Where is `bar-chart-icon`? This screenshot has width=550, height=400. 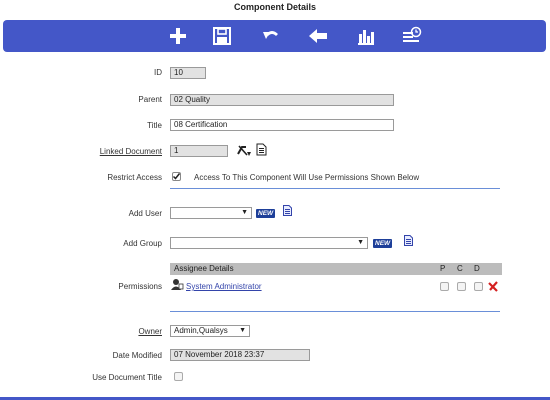
bar-chart-icon is located at coordinates (366, 37).